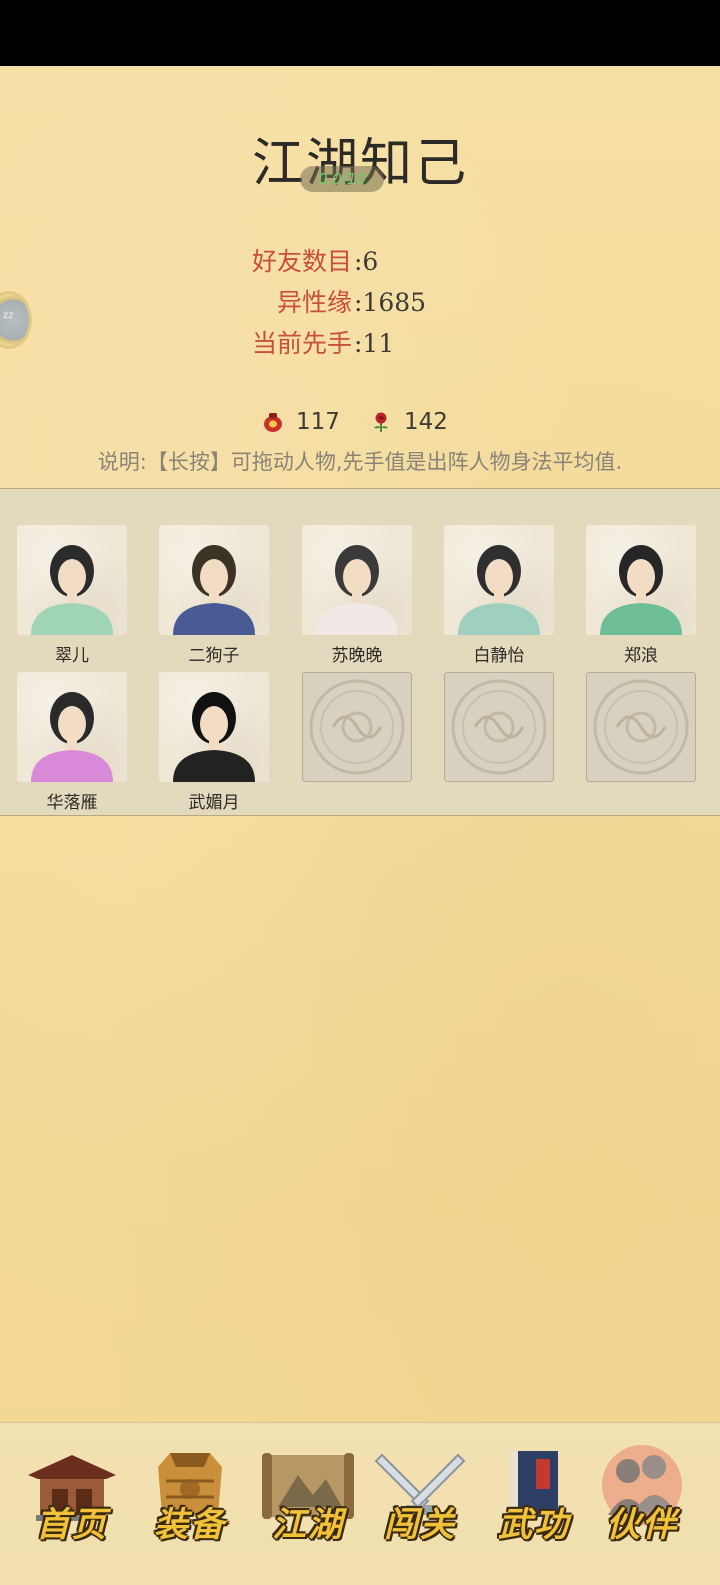  I want to click on companion-card: 华落雁, so click(72, 742).